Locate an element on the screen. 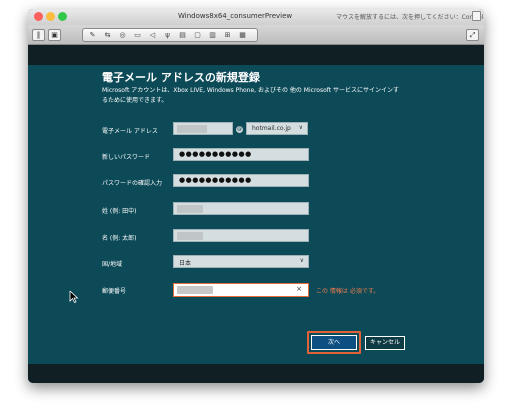  close-window-button is located at coordinates (38, 16).